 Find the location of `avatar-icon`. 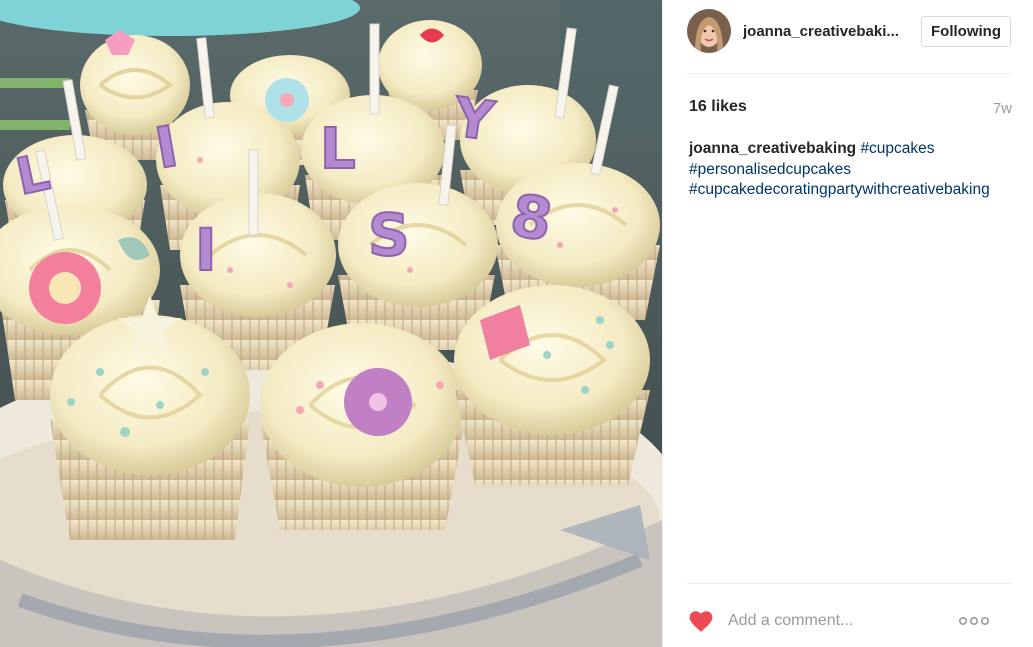

avatar-icon is located at coordinates (709, 31).